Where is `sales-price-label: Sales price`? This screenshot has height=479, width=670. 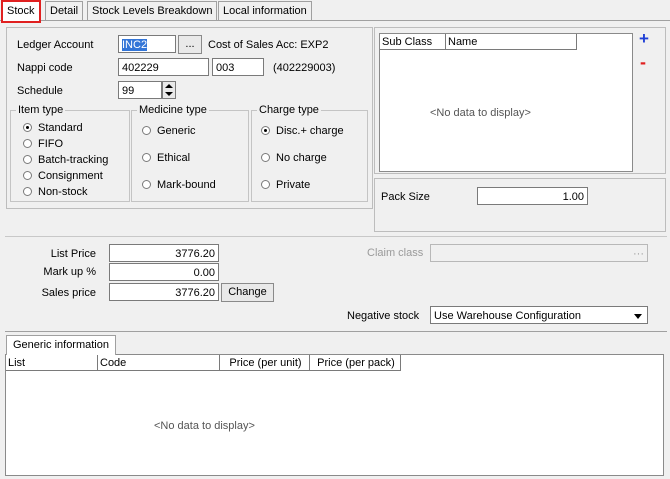 sales-price-label: Sales price is located at coordinates (68, 293).